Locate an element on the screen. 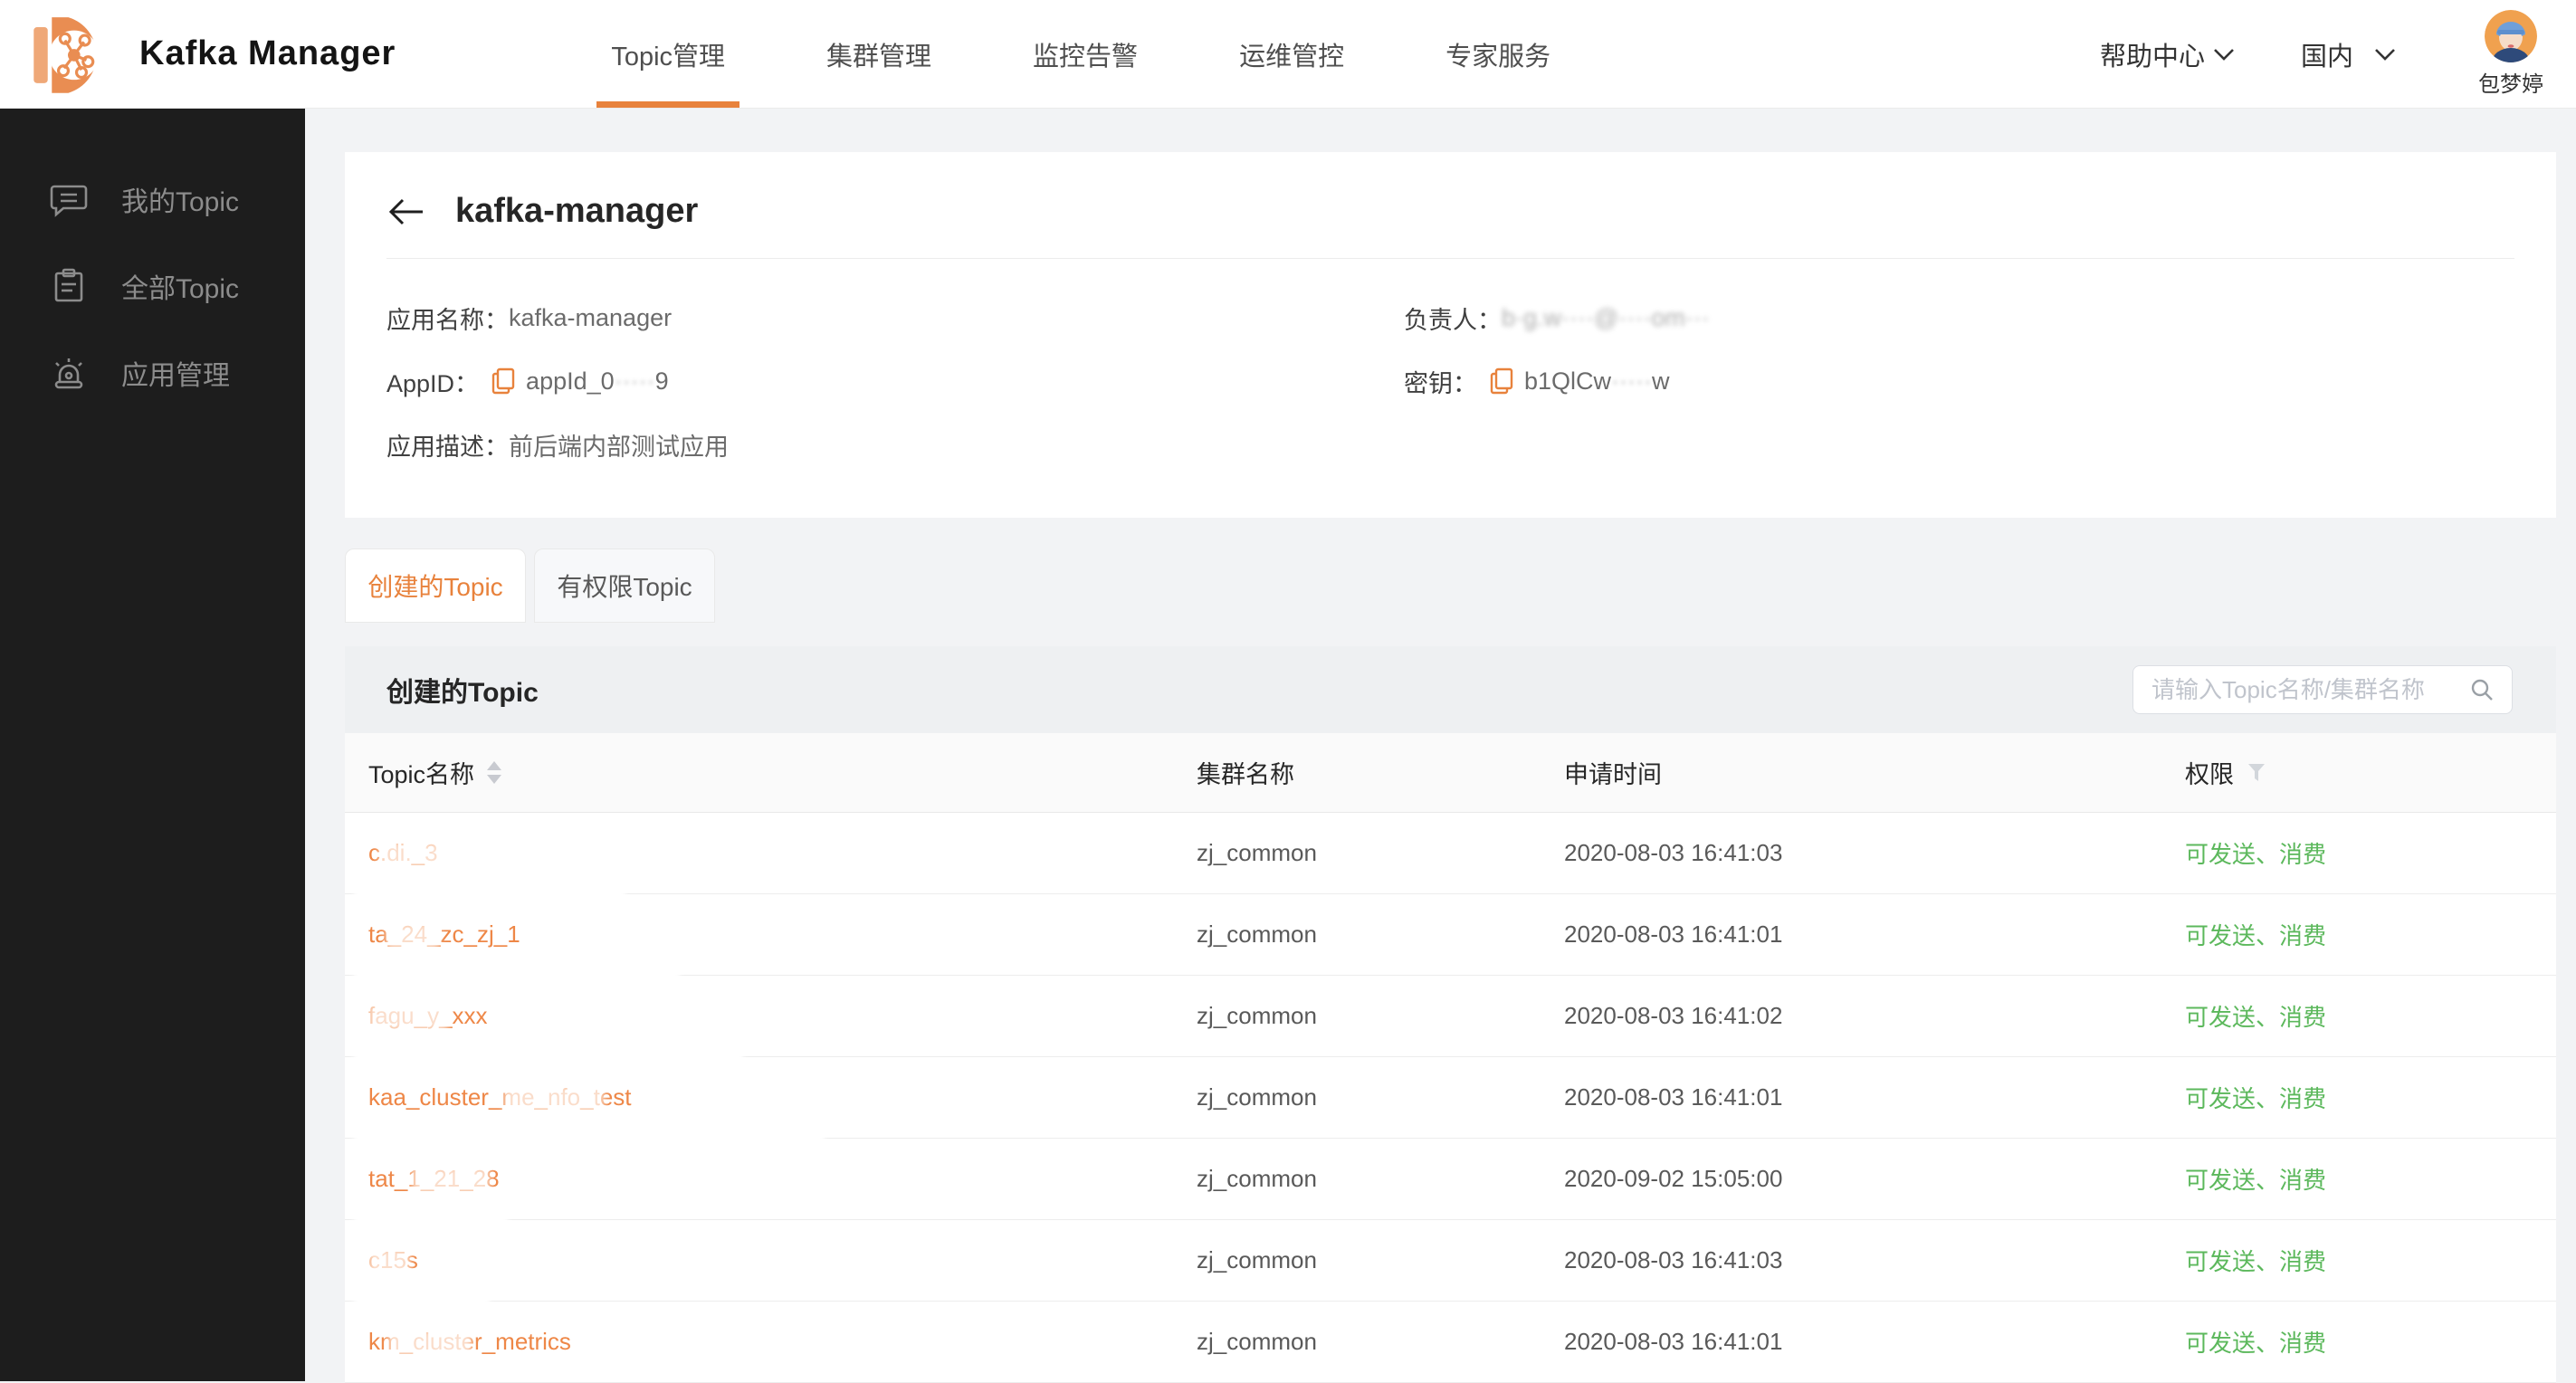 The image size is (2576, 1383). nav-tab-label: 集群管理 is located at coordinates (879, 57).